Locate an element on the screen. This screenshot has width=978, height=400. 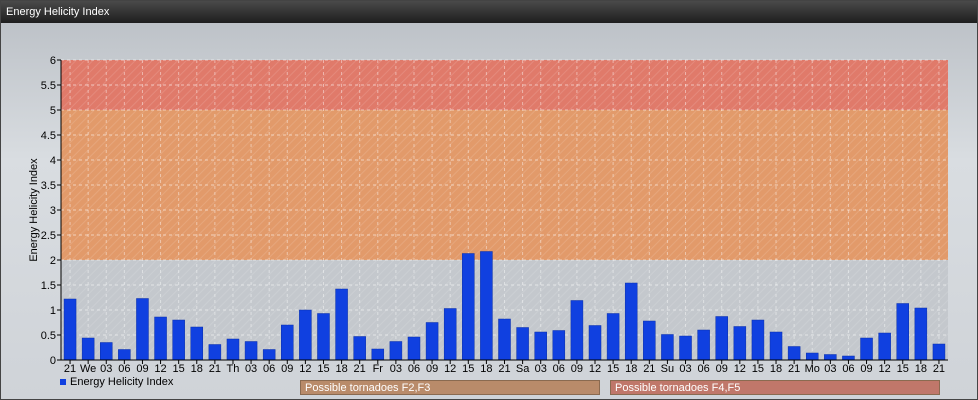
y-tick-label: 4 is located at coordinates (53, 161).